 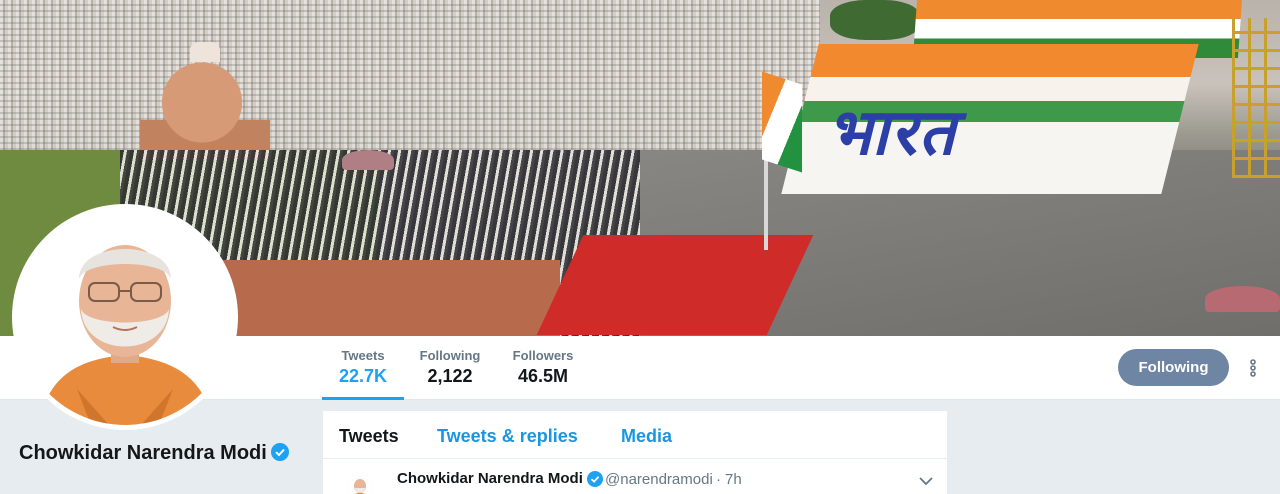 What do you see at coordinates (125, 317) in the screenshot?
I see `avatar` at bounding box center [125, 317].